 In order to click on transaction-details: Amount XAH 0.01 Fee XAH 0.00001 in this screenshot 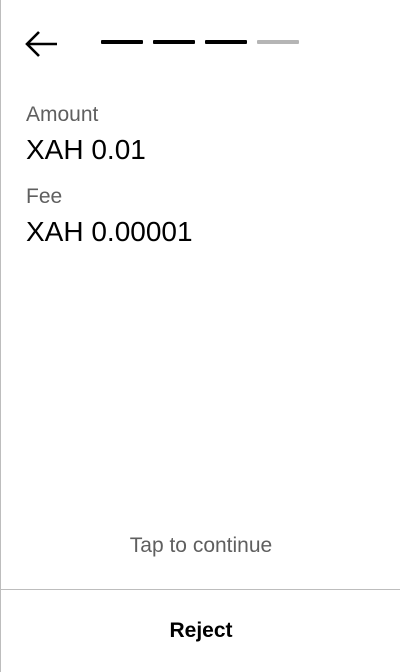, I will do `click(109, 182)`.